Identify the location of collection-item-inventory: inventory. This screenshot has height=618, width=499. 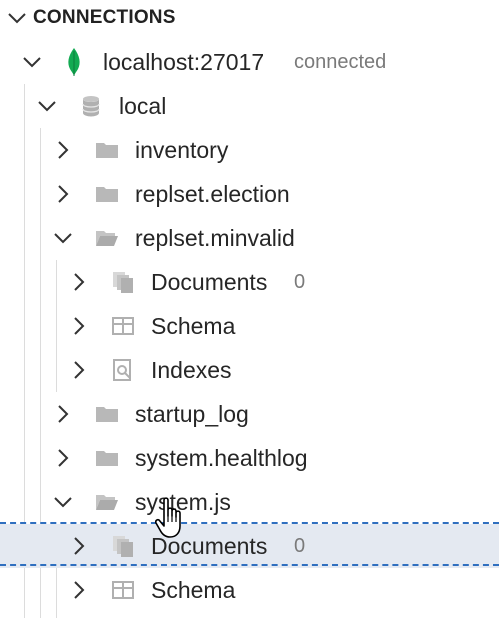
(249, 150).